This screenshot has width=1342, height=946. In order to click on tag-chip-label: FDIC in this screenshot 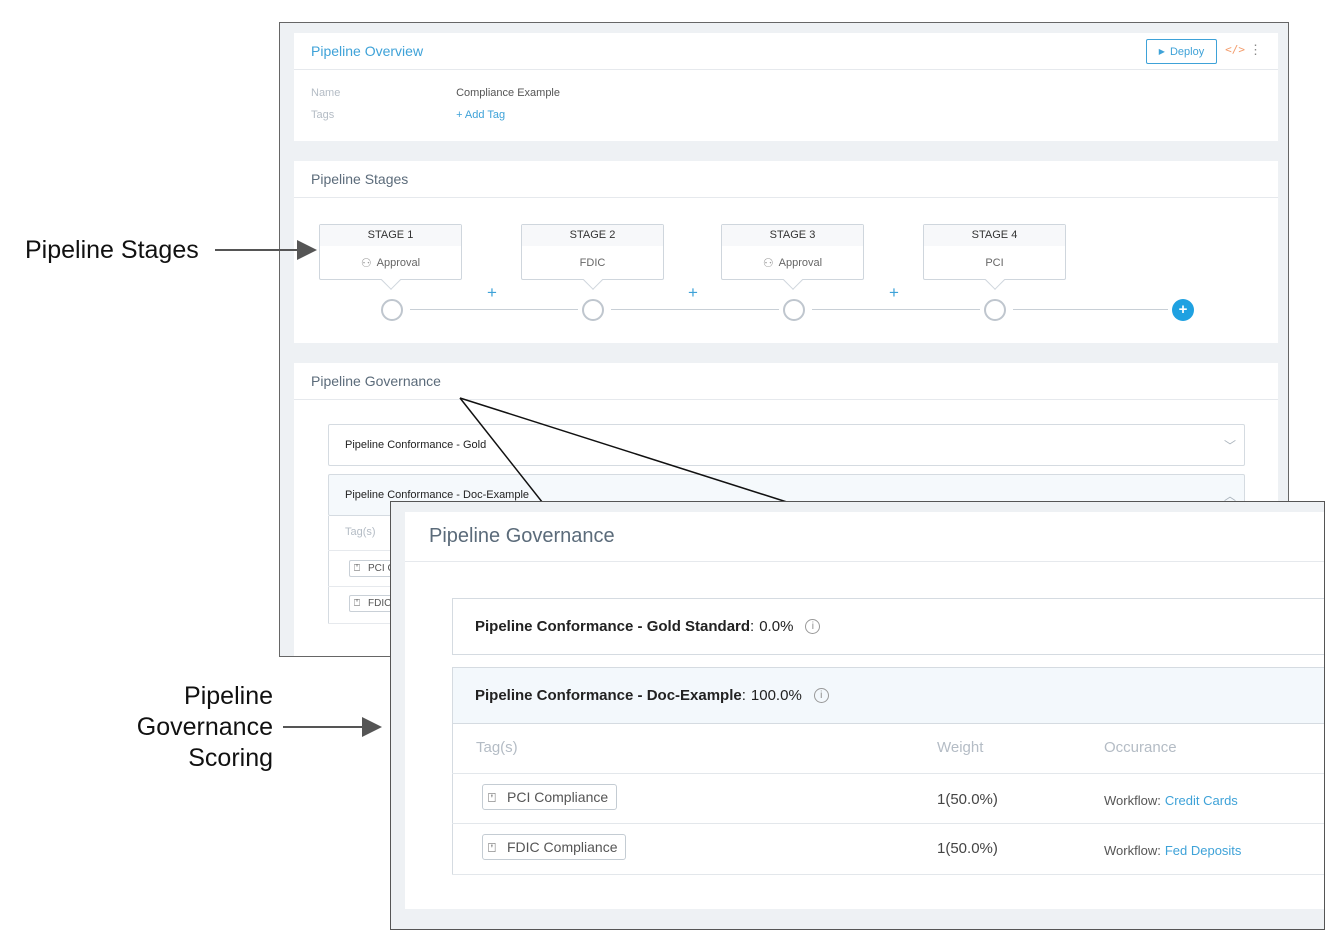, I will do `click(380, 603)`.